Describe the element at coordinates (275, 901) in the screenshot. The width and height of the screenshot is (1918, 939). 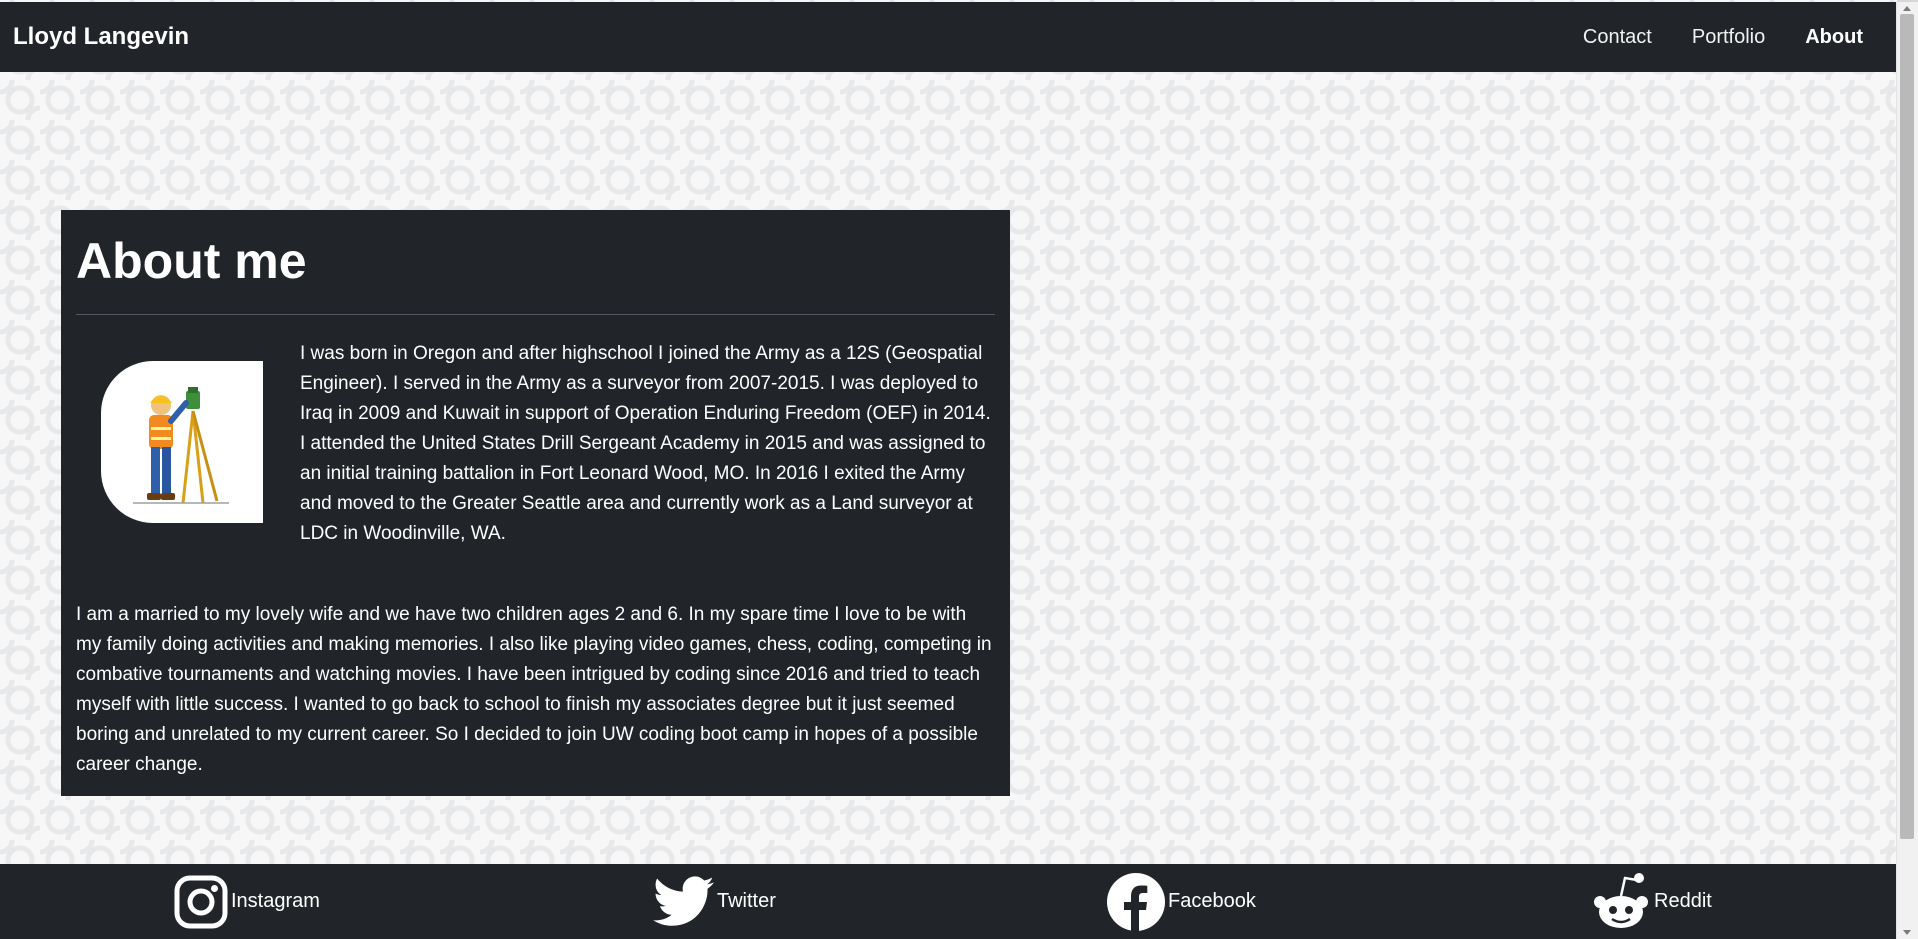
I see `instagram-label: Instagram` at that location.